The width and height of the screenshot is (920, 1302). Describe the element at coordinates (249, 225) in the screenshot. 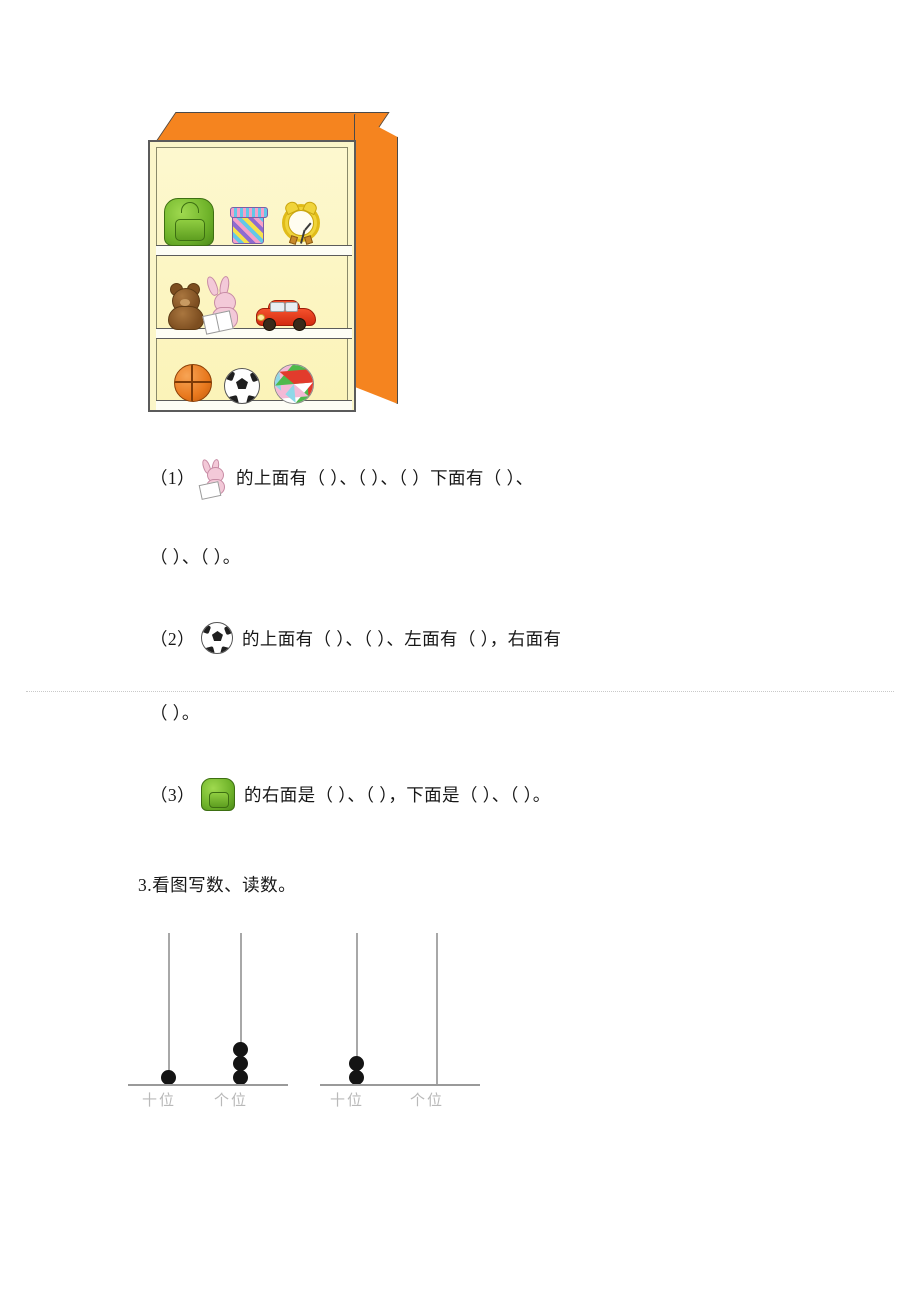

I see `gift-box-icon` at that location.